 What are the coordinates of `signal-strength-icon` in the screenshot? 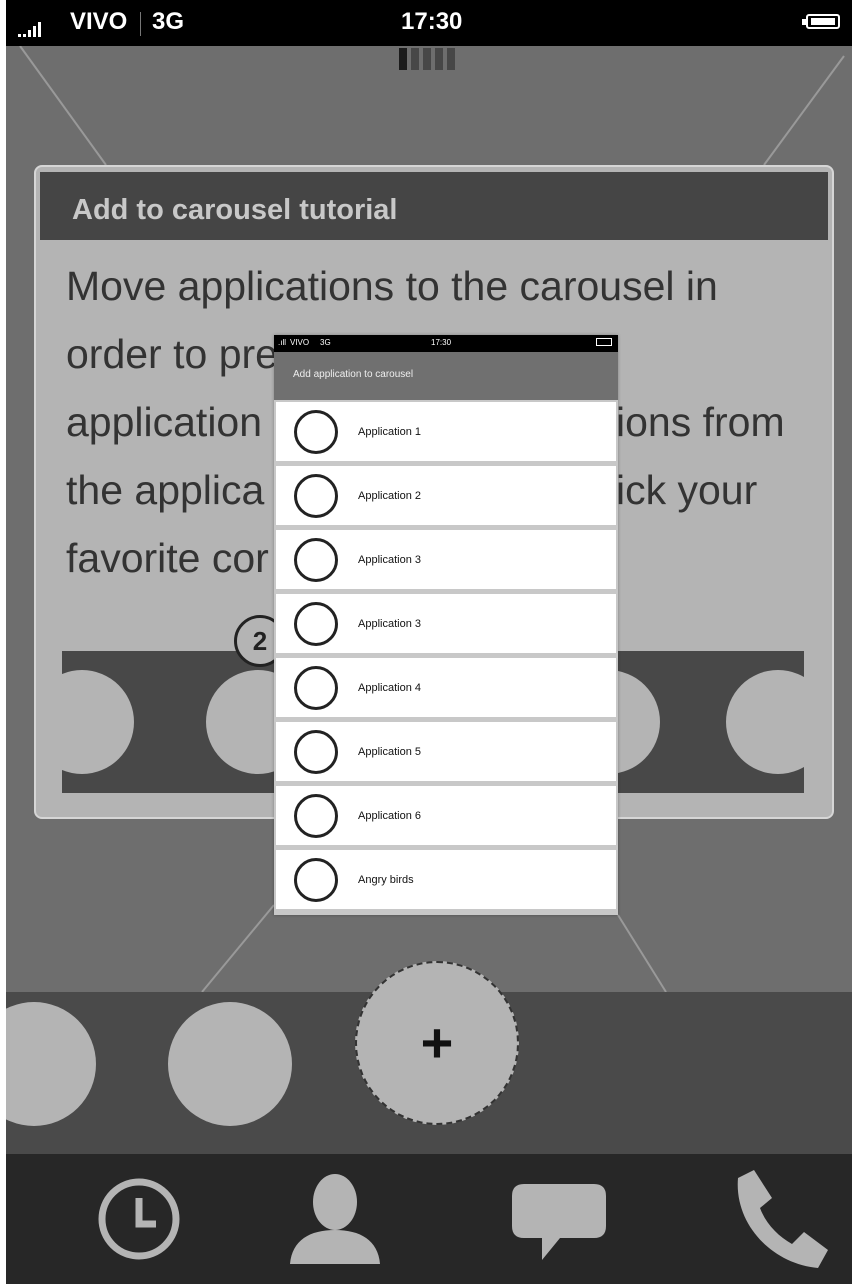 It's located at (29, 29).